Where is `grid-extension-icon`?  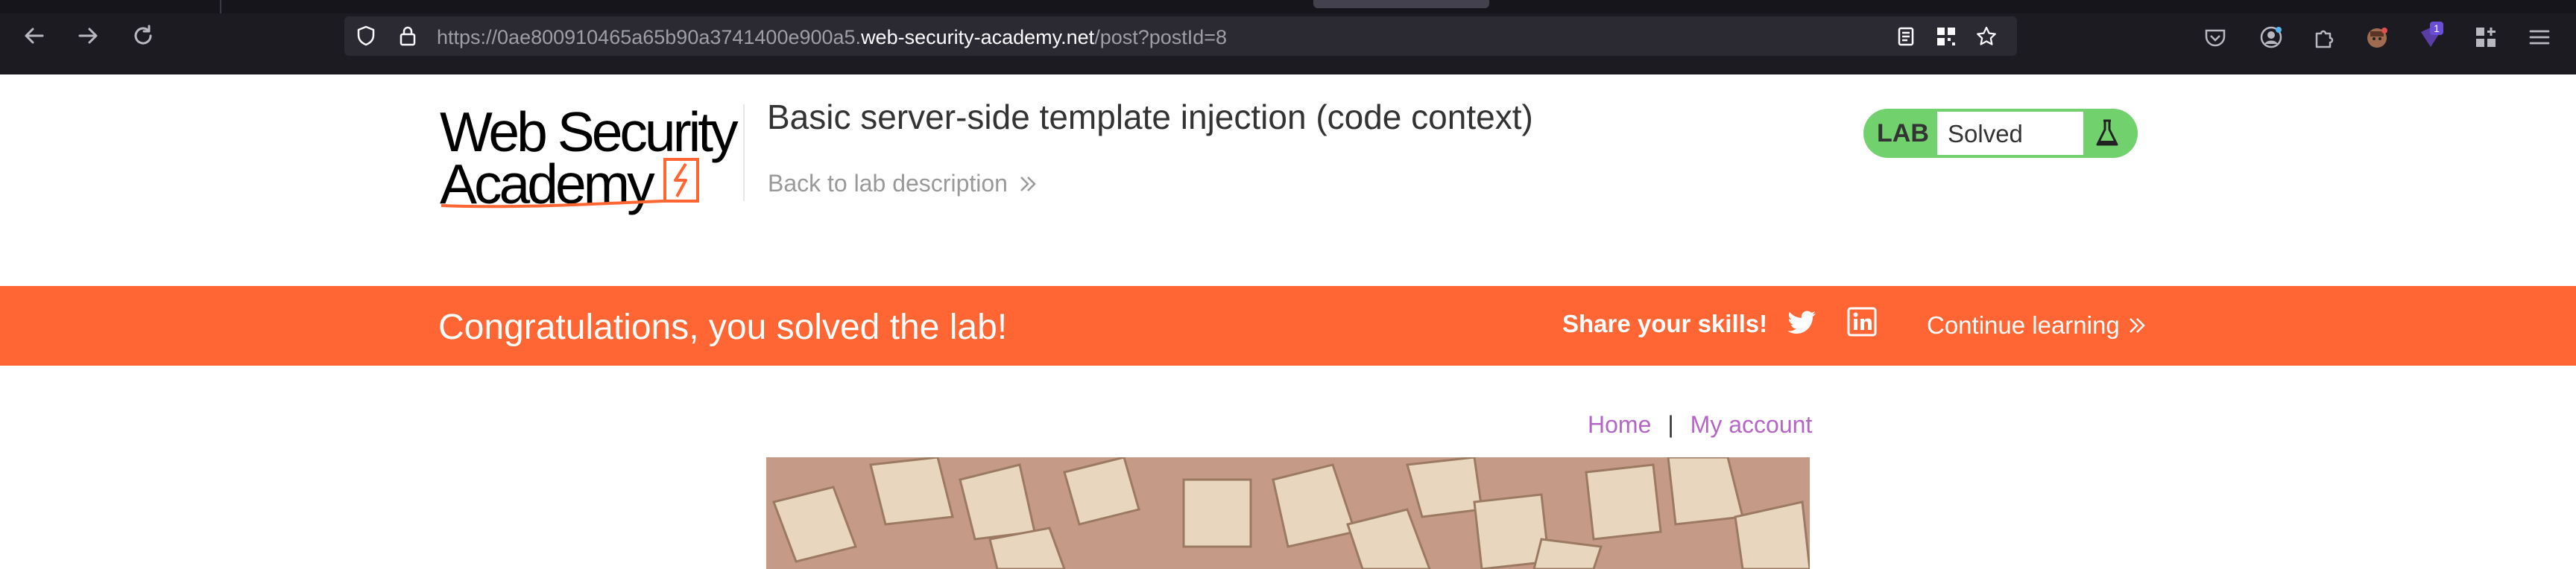
grid-extension-icon is located at coordinates (2485, 38).